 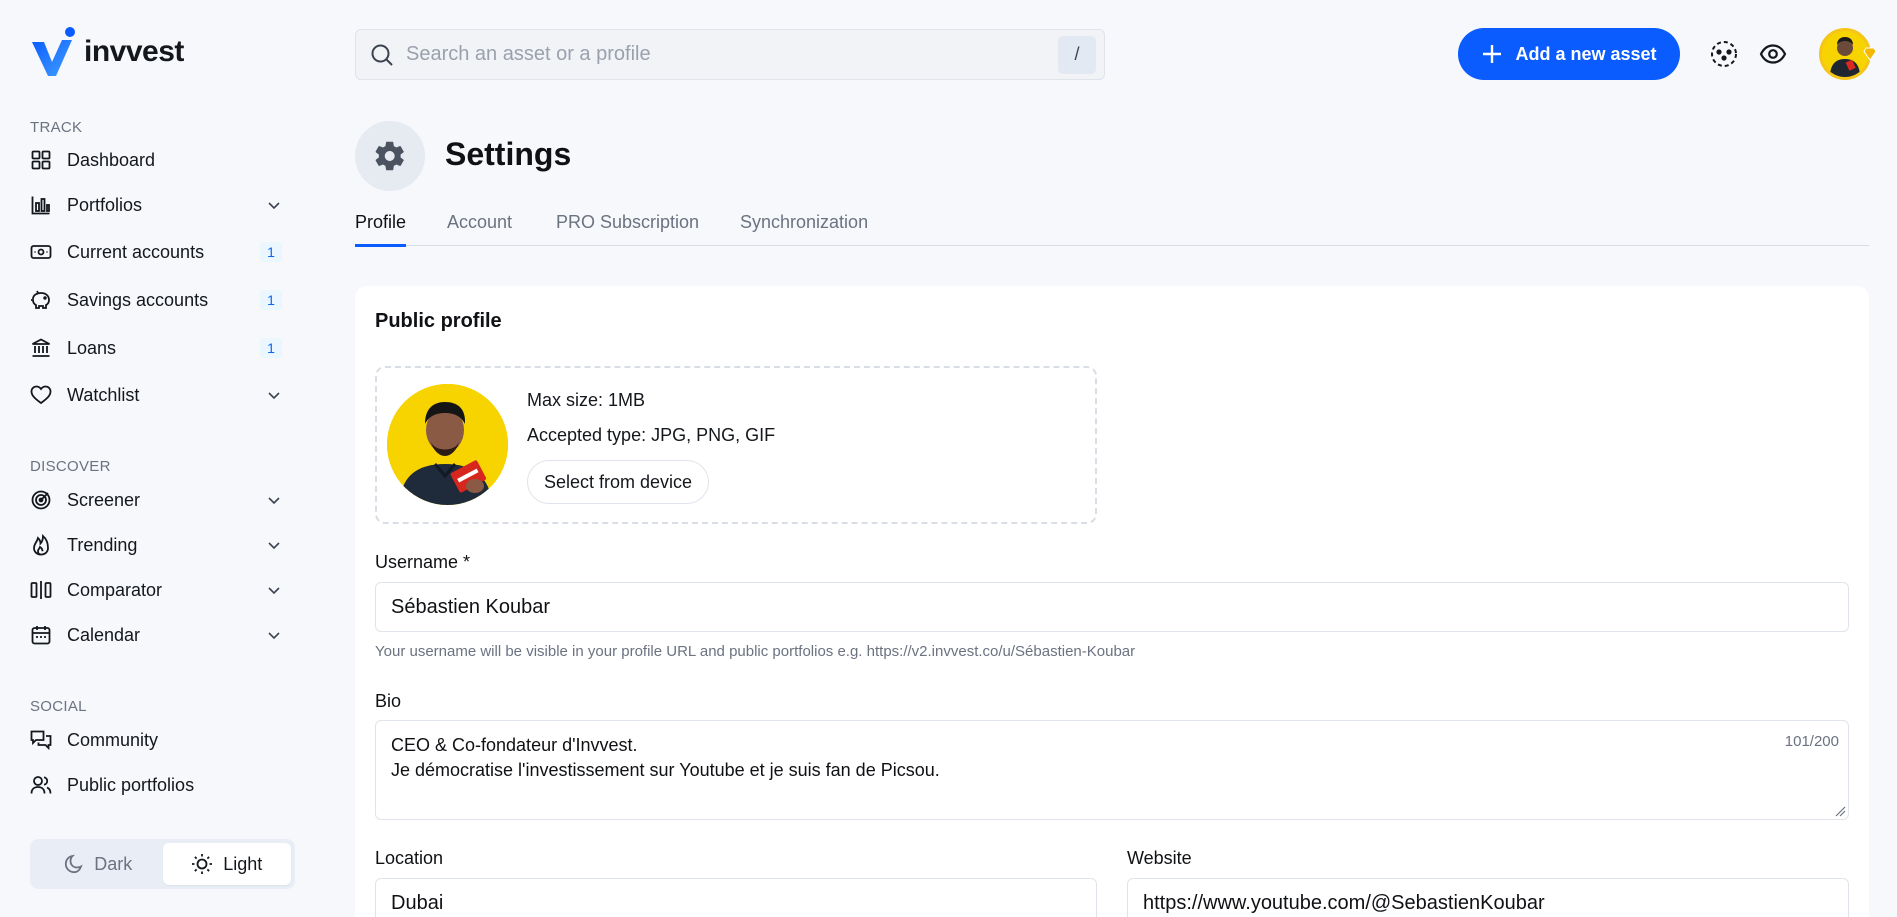 What do you see at coordinates (508, 154) in the screenshot?
I see `page-title: Settings` at bounding box center [508, 154].